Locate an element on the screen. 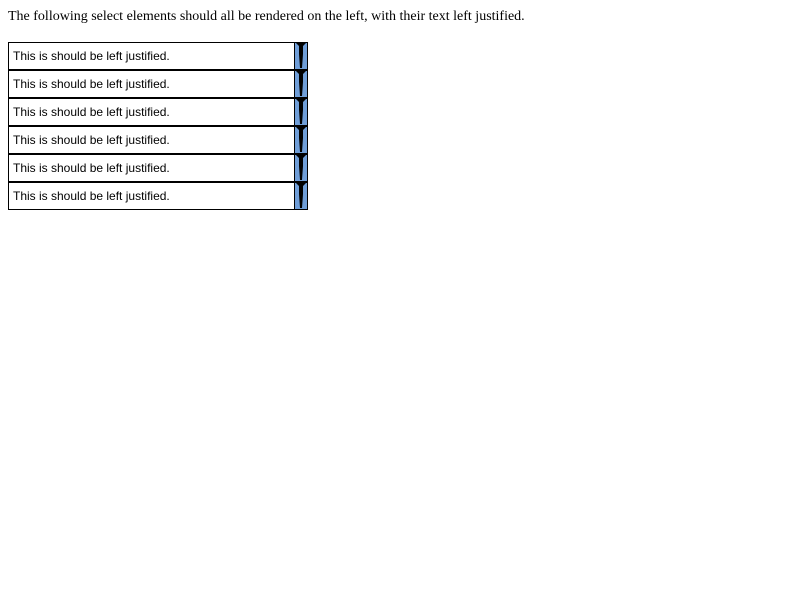  select-box-6: This is should be left justified. is located at coordinates (158, 196).